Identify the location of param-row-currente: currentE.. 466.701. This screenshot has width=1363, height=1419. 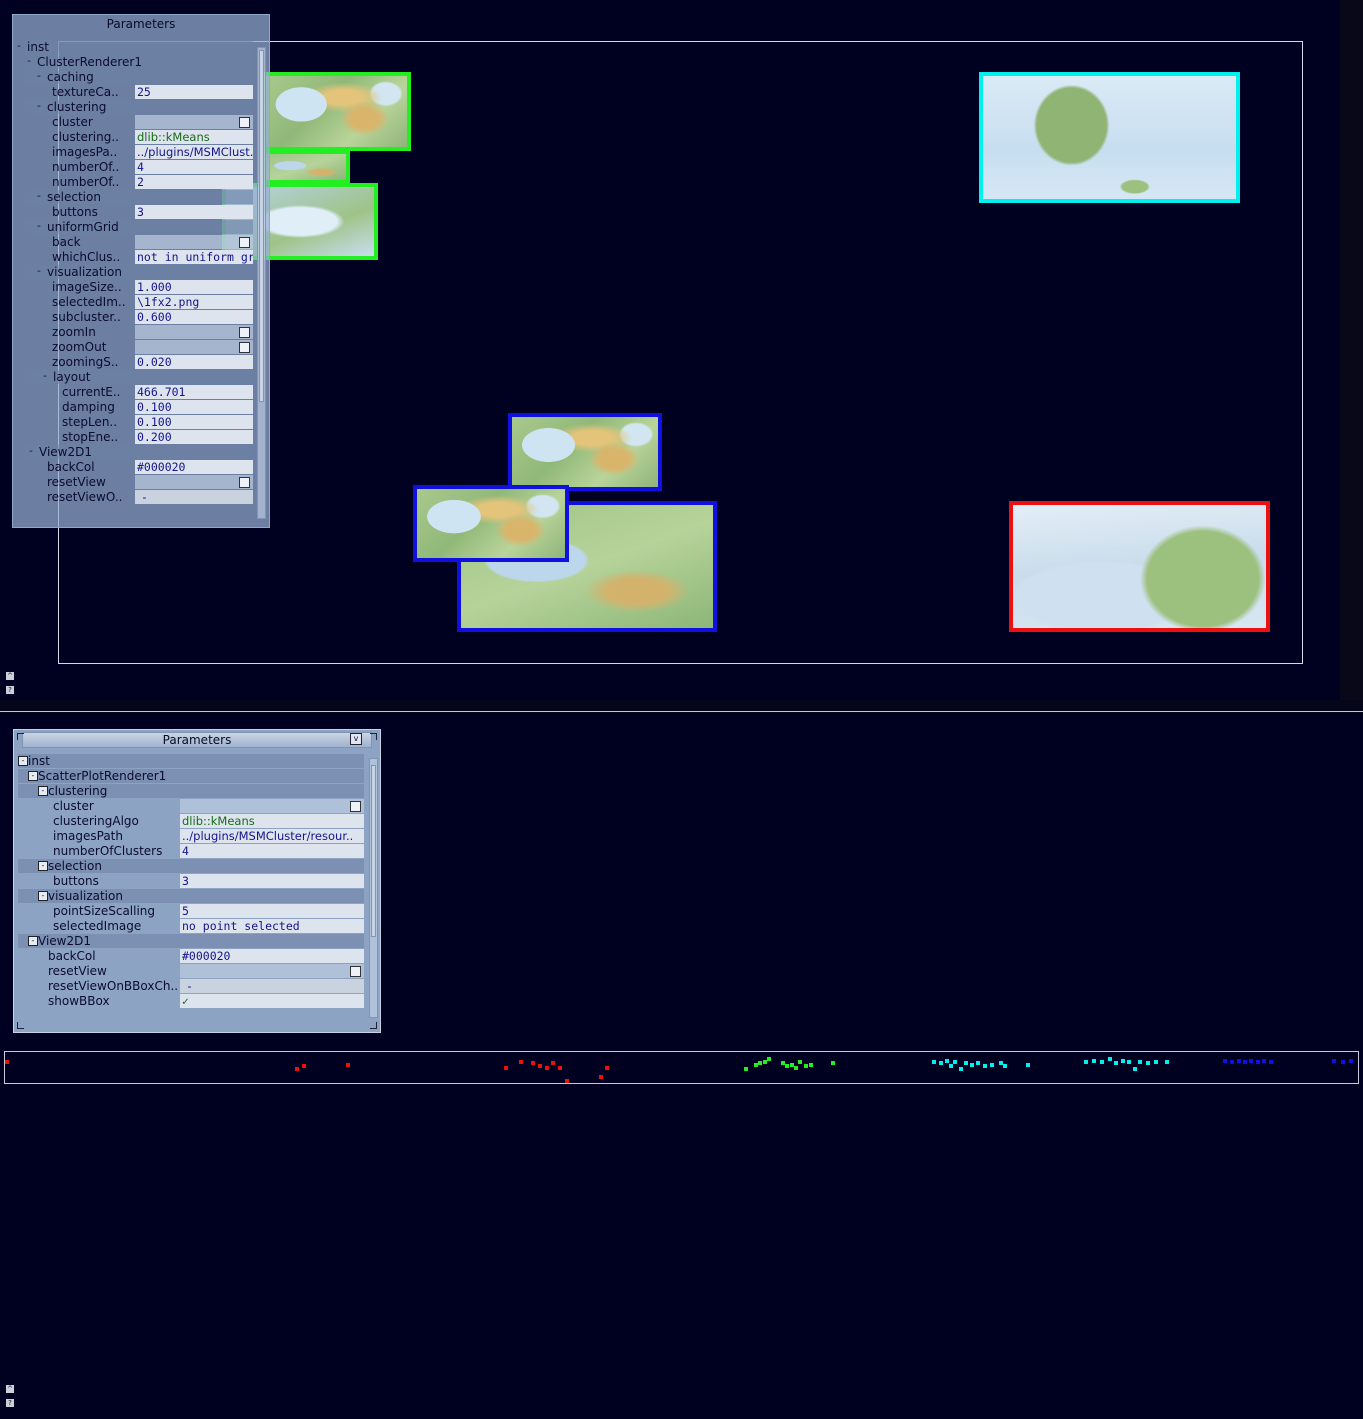
(139, 392).